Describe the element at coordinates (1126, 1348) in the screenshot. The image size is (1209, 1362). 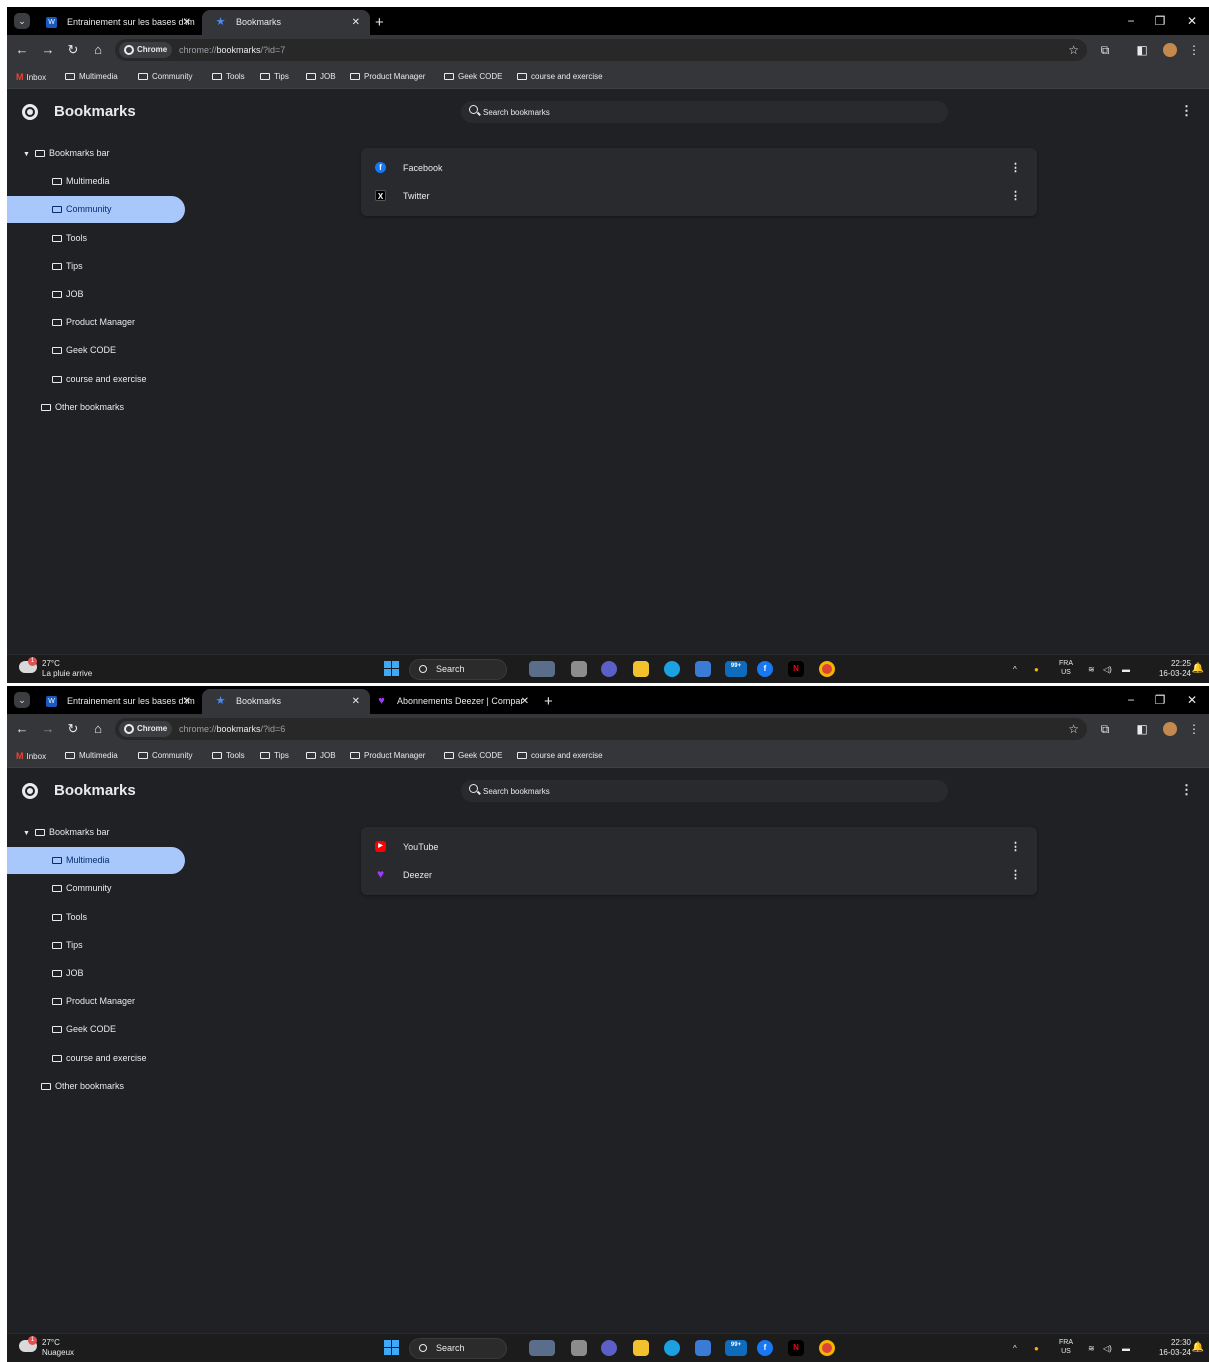
I see `battery-icon: ▬` at that location.